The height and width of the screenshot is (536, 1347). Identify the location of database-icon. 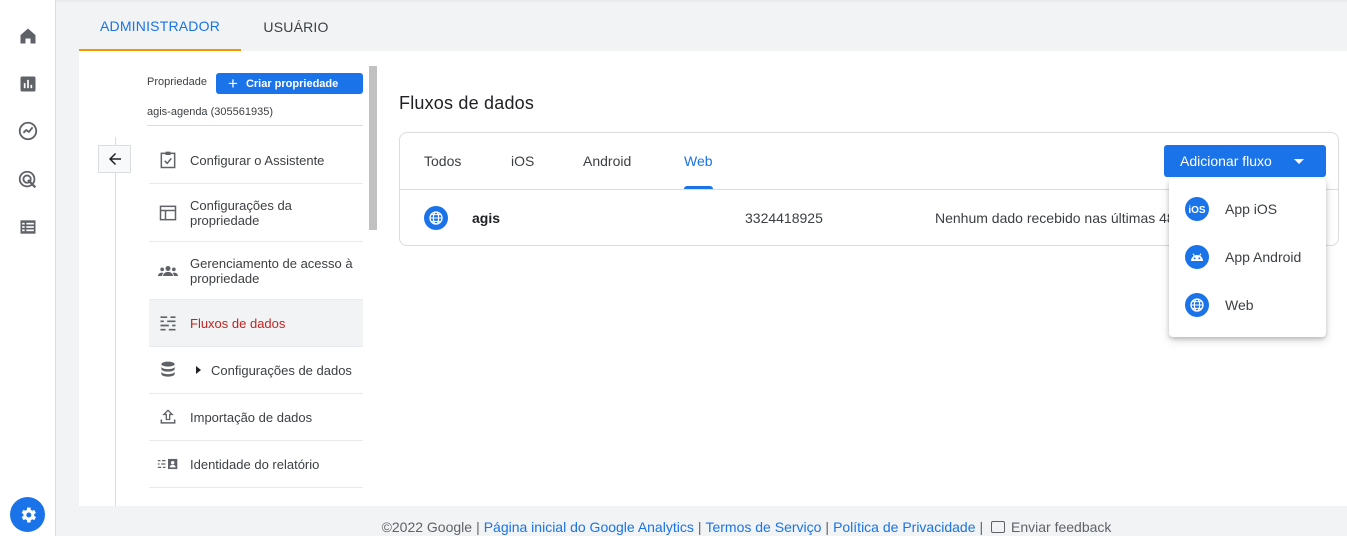
(168, 370).